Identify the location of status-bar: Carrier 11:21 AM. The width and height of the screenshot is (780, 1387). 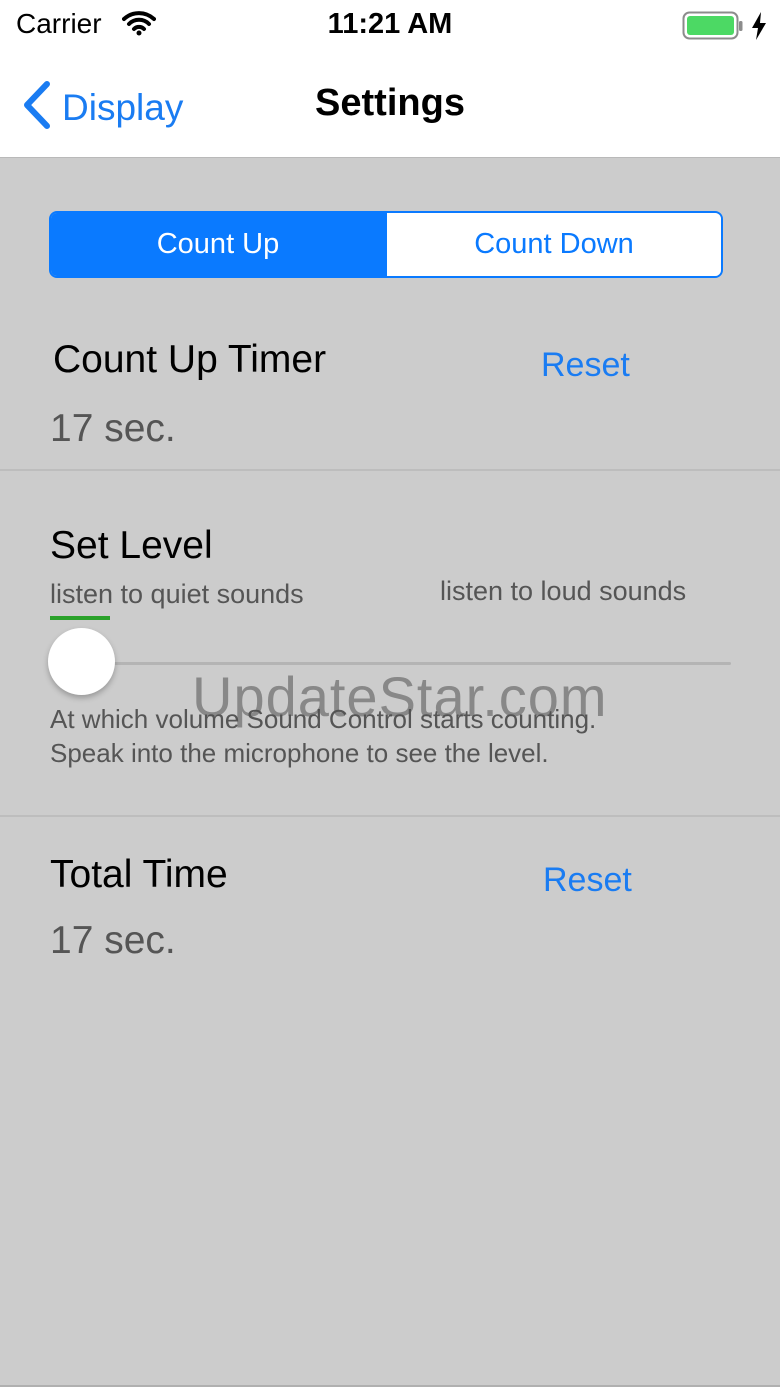
(390, 26).